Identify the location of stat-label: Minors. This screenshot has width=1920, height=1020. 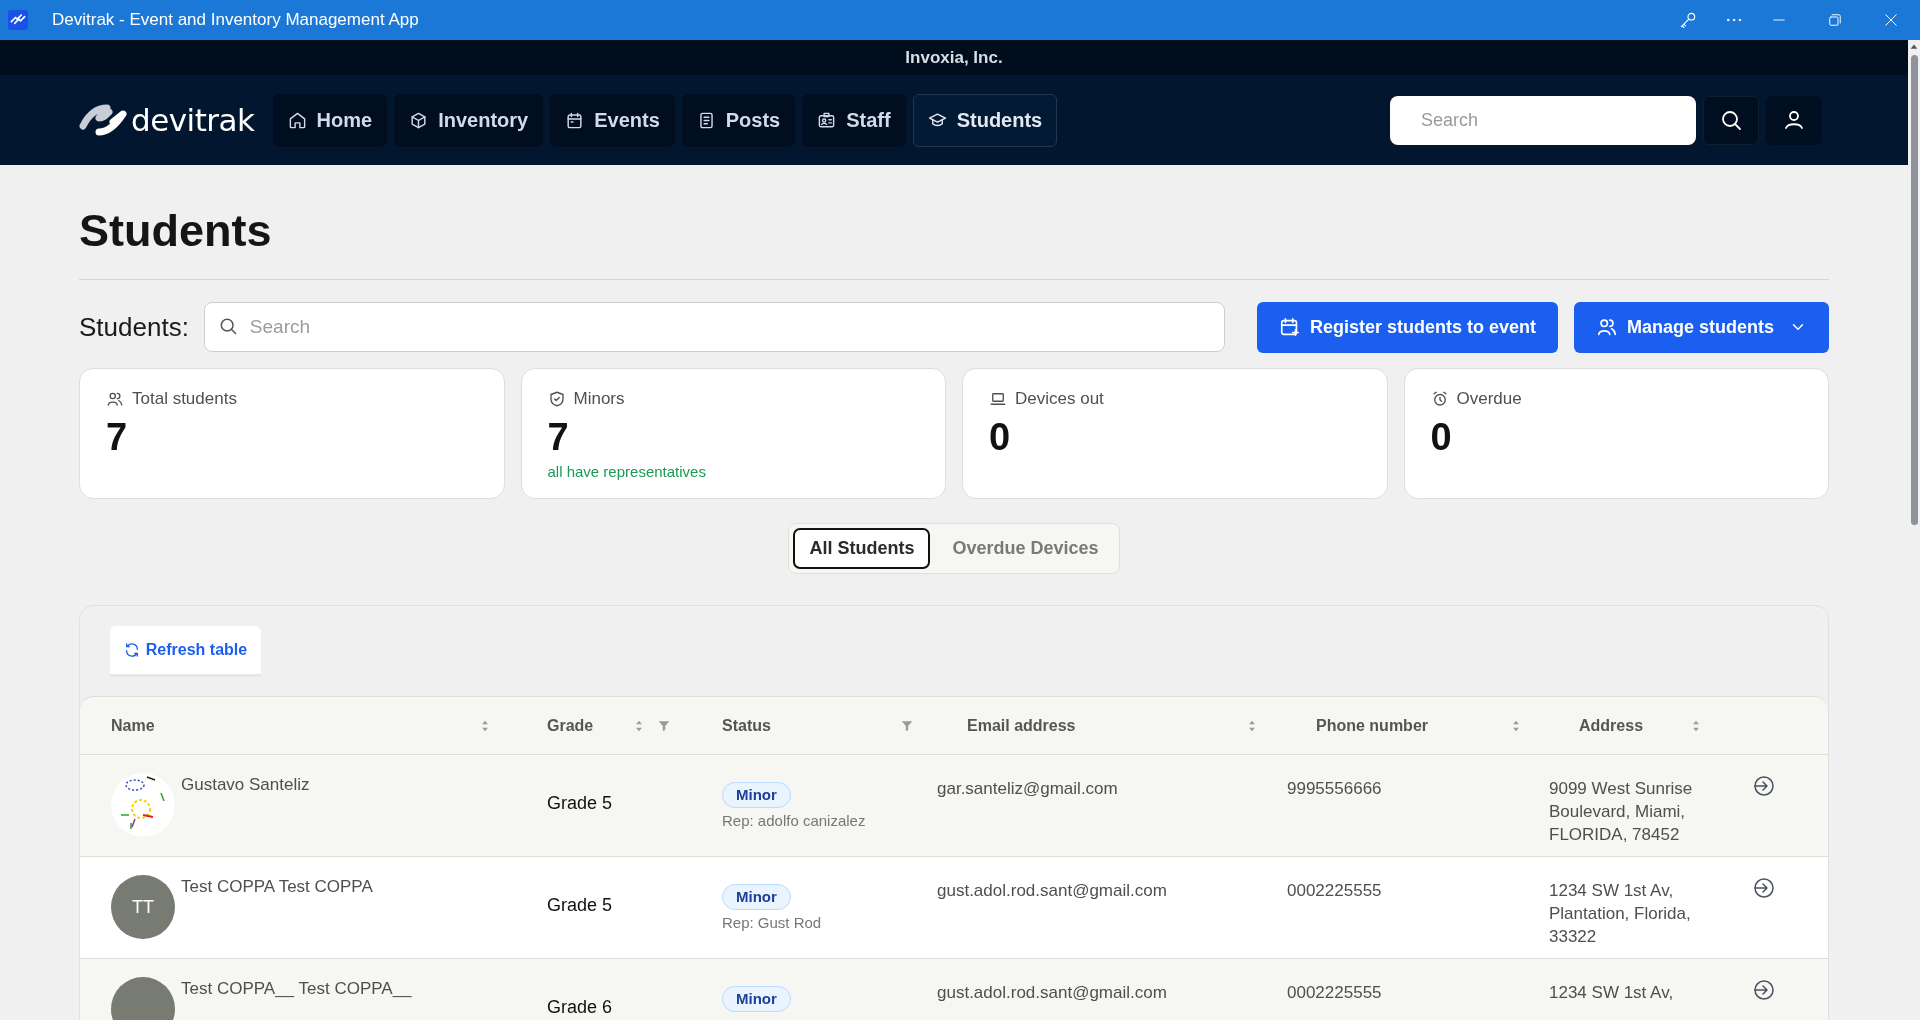
(599, 399).